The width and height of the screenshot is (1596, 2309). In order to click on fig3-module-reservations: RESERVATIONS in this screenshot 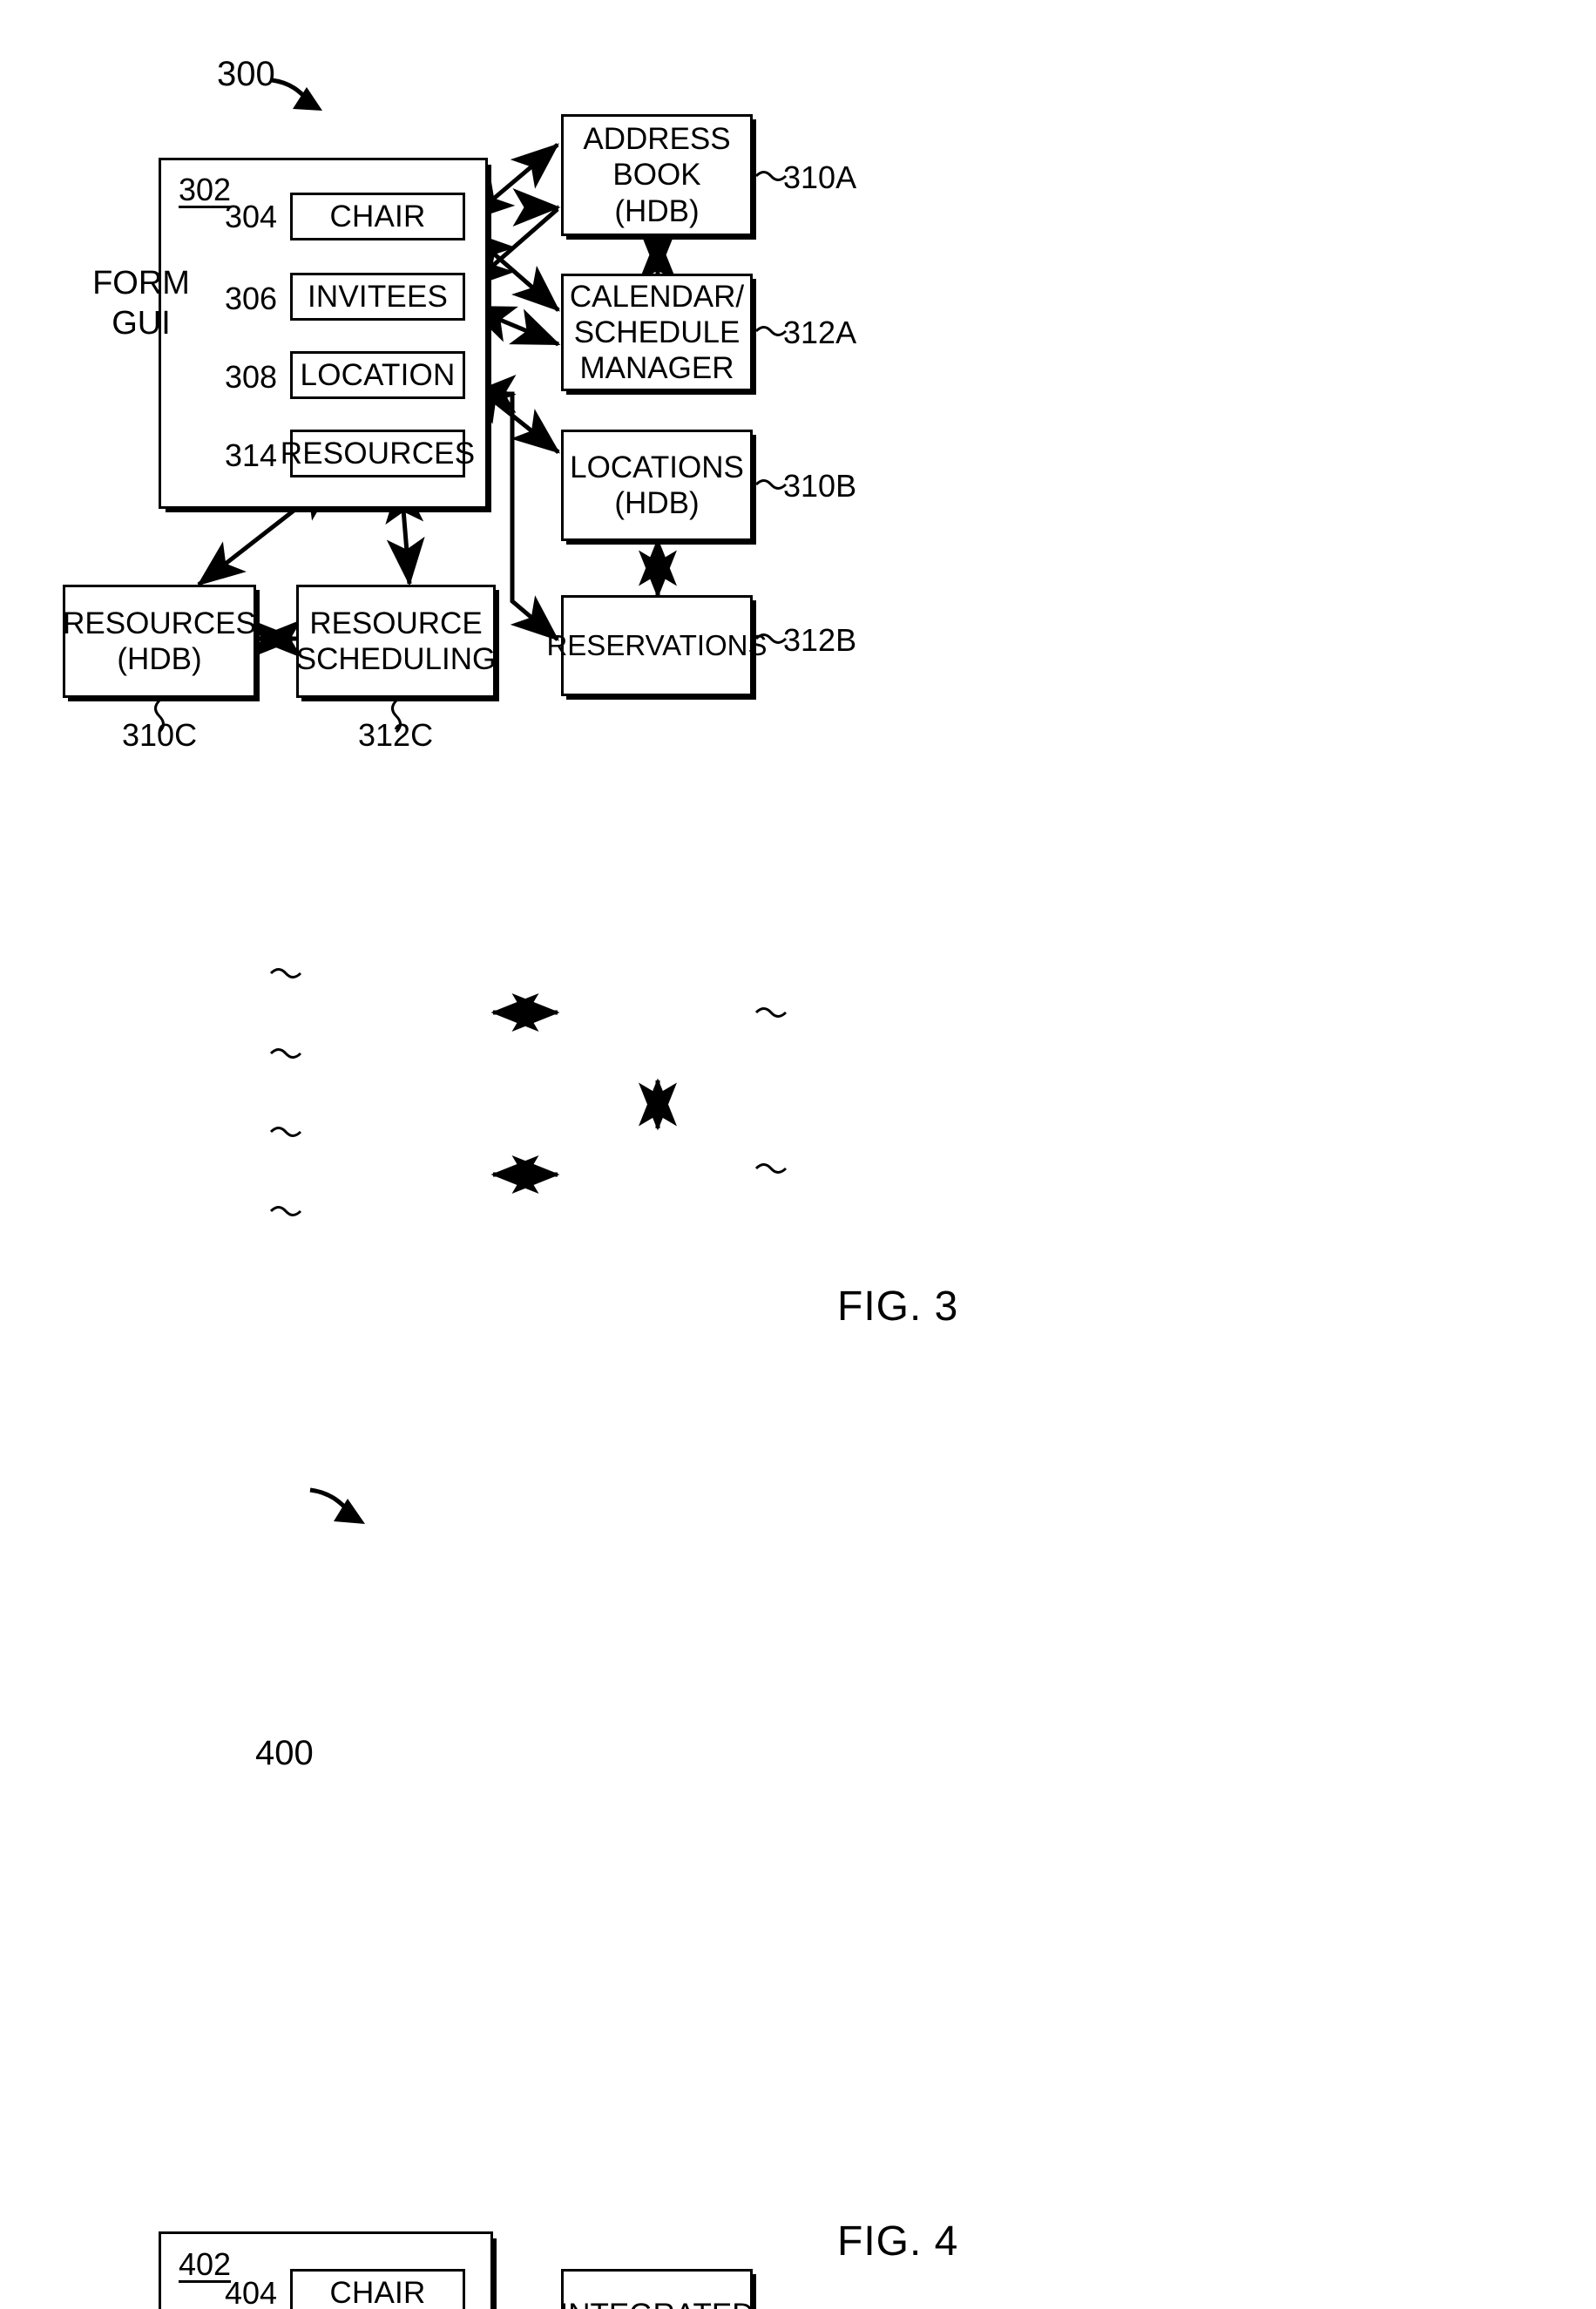, I will do `click(657, 645)`.